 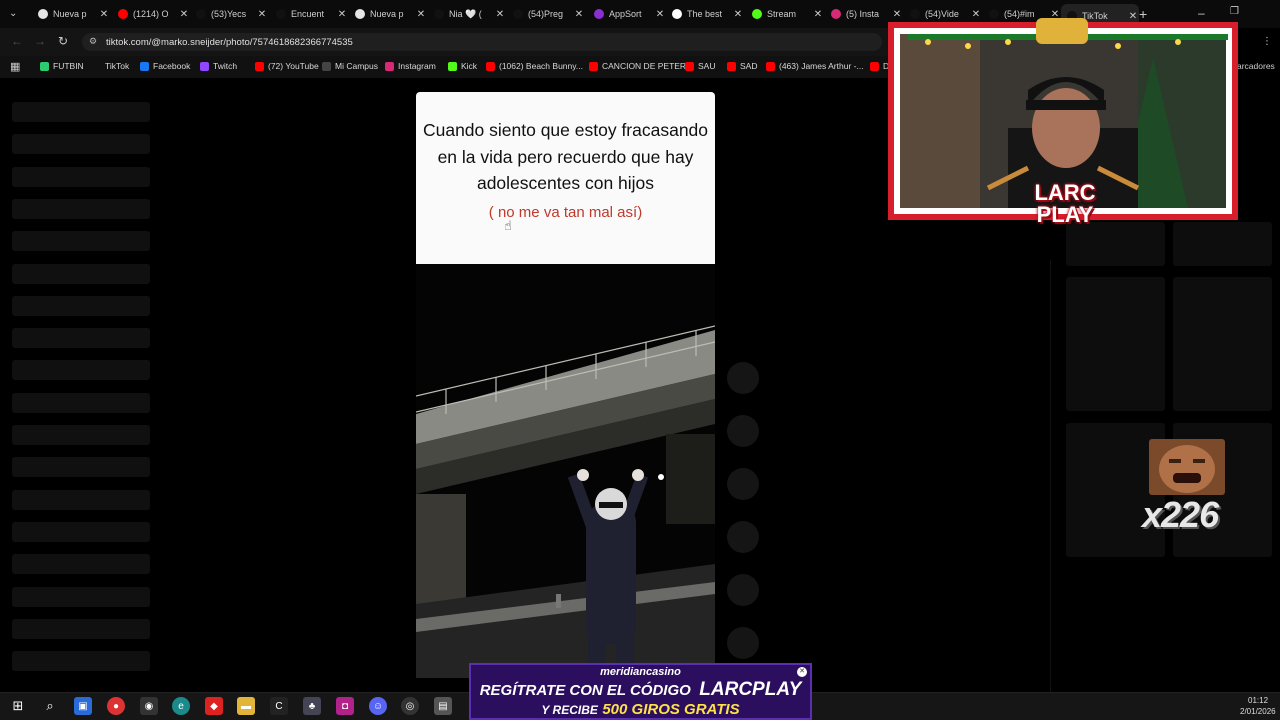 I want to click on chrome-icon: ●, so click(x=116, y=706).